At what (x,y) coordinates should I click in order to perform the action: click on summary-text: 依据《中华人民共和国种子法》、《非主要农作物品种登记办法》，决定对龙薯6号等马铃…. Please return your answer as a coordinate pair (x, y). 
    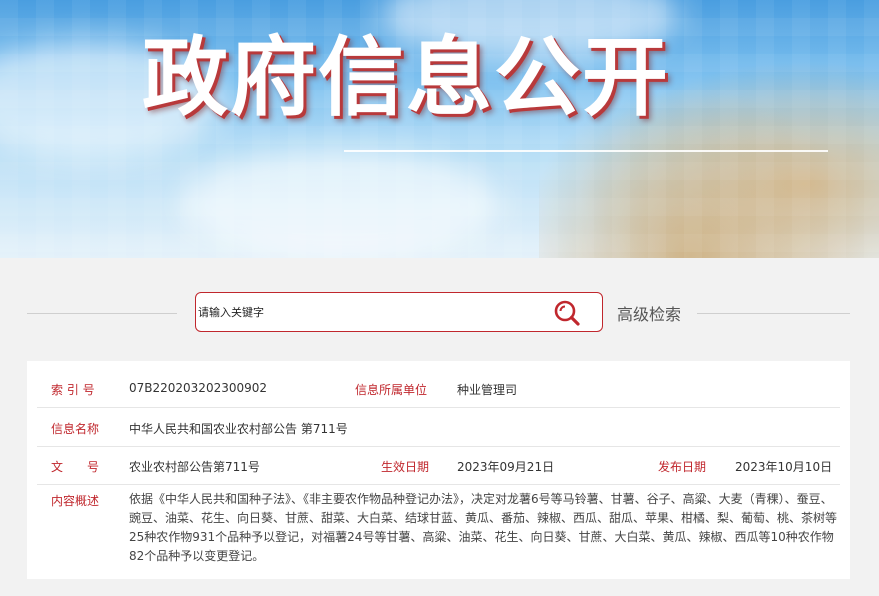
    Looking at the image, I should click on (483, 527).